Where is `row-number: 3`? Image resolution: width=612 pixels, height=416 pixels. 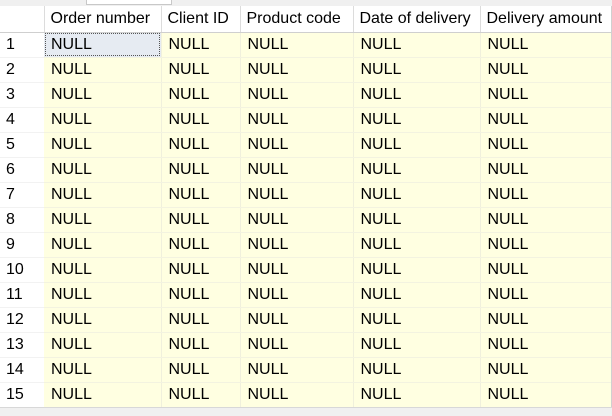 row-number: 3 is located at coordinates (22, 95).